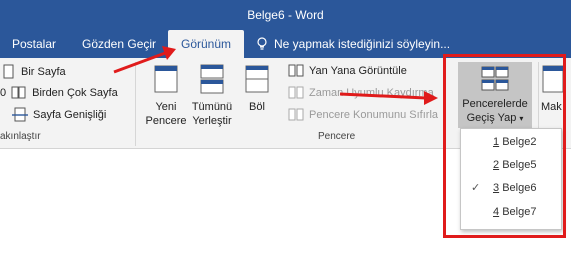  Describe the element at coordinates (296, 114) in the screenshot. I see `reset-position-icon` at that location.